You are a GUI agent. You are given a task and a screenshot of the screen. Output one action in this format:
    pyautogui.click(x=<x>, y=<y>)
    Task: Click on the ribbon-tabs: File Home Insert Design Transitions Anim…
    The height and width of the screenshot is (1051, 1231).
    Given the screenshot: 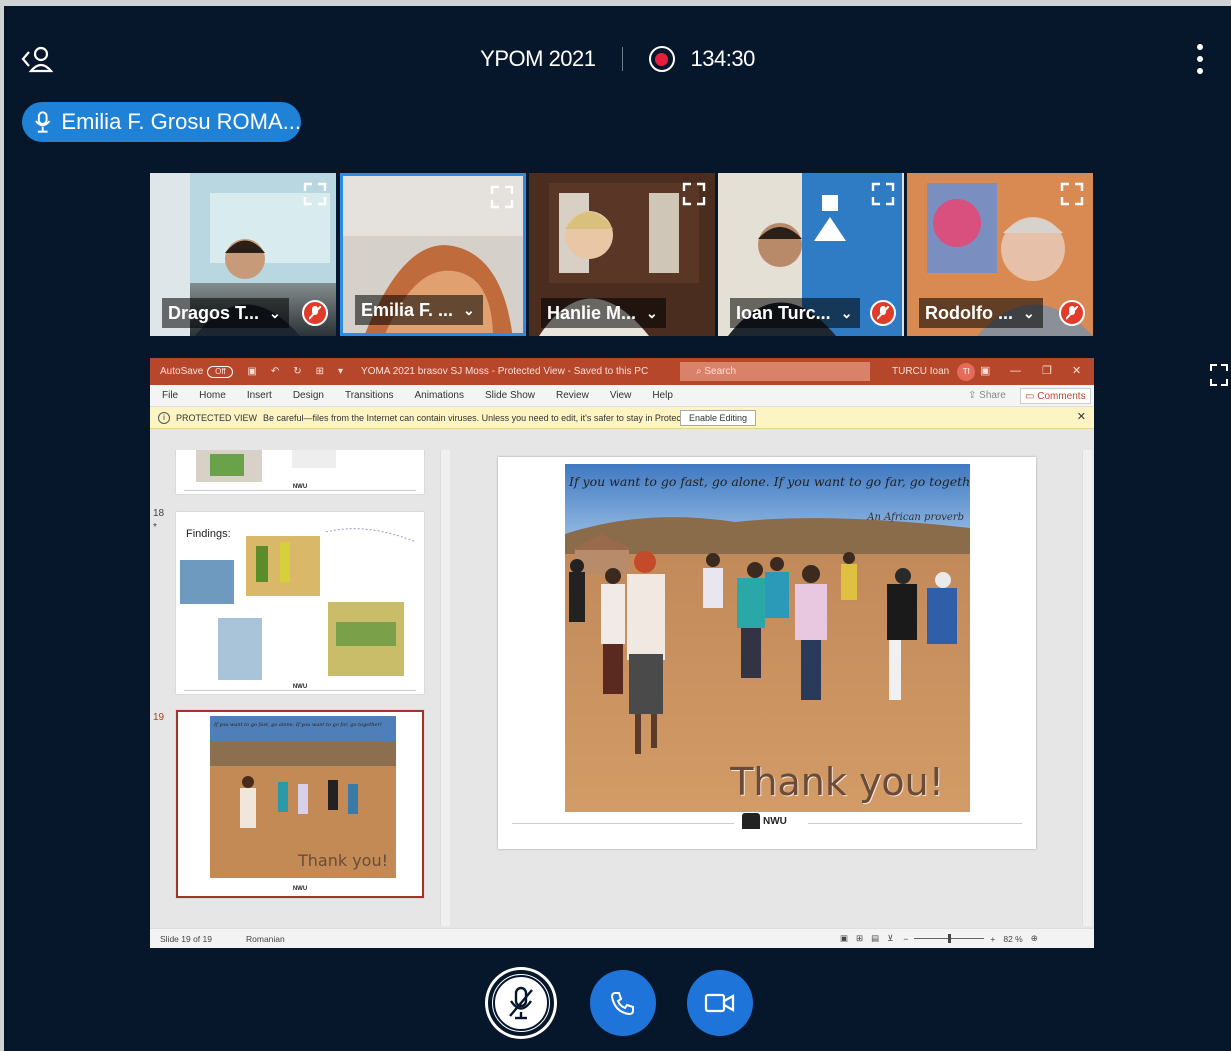 What is the action you would take?
    pyautogui.click(x=622, y=396)
    